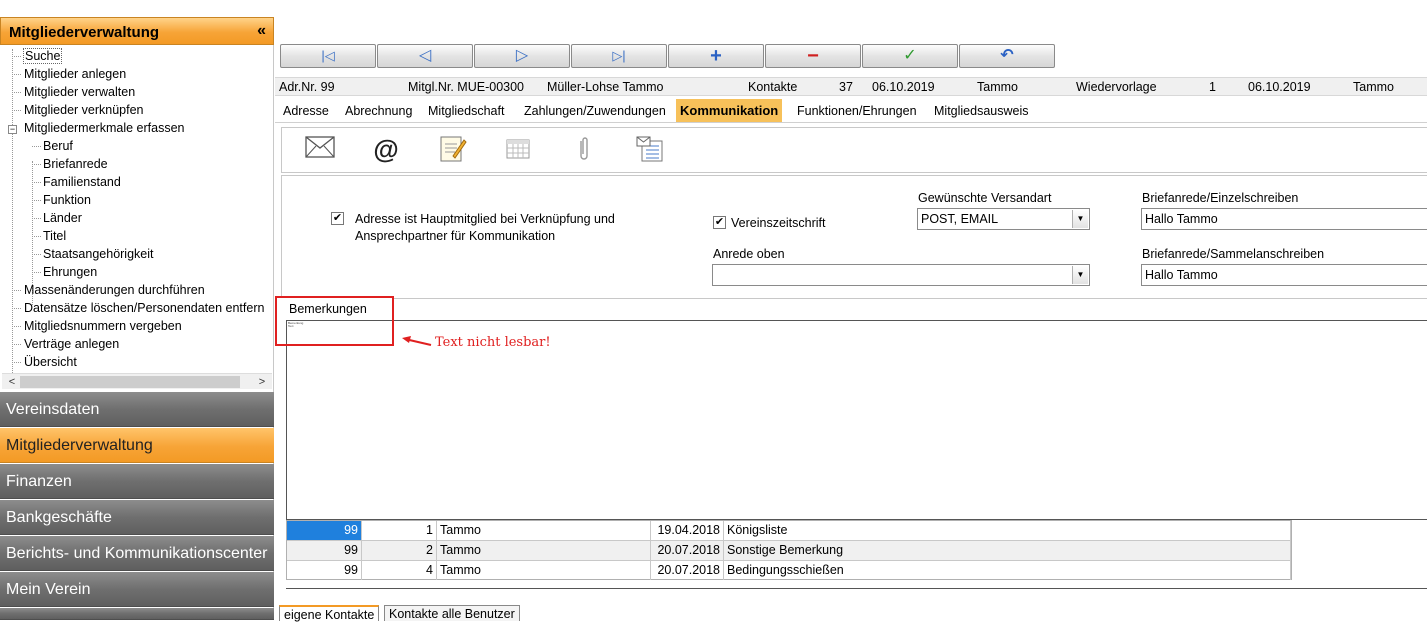  What do you see at coordinates (379, 111) in the screenshot?
I see `tab-abrechnung: Abrechnung` at bounding box center [379, 111].